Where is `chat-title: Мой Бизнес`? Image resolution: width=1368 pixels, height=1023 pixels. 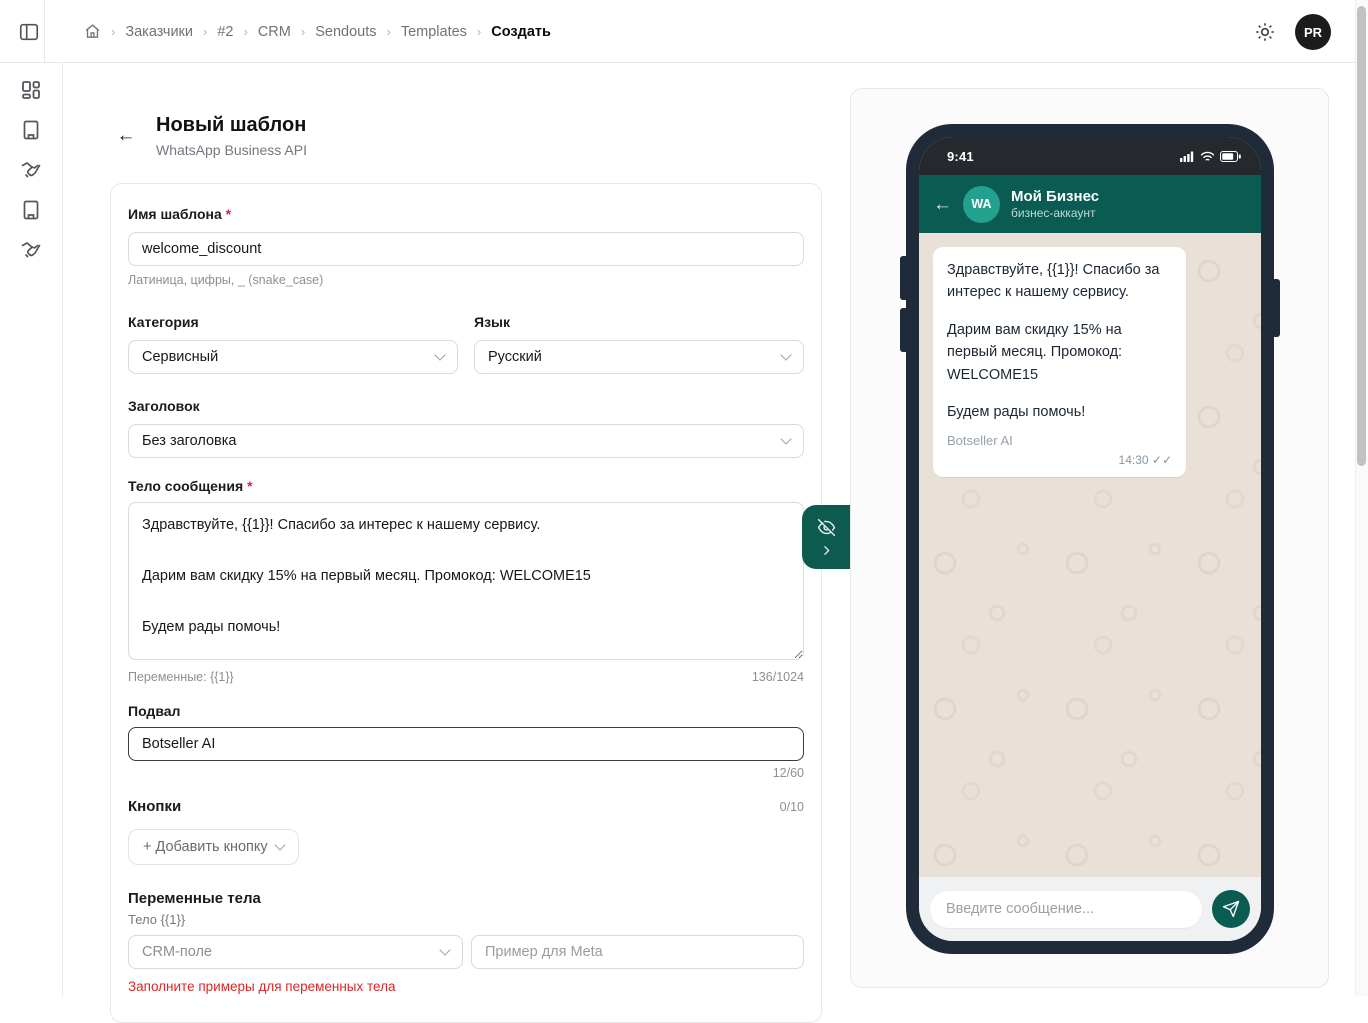
chat-title: Мой Бизнес is located at coordinates (1055, 196).